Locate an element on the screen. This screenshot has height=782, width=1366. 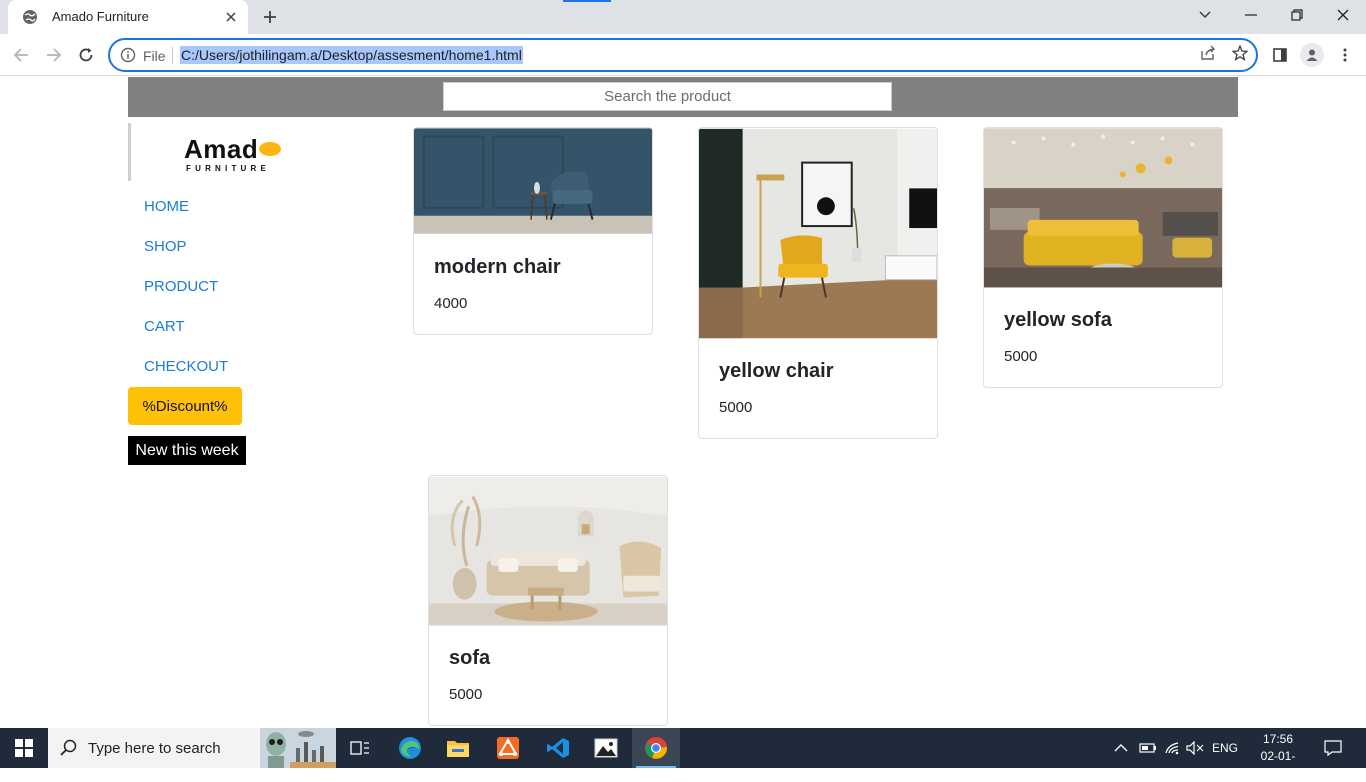
file-explorer-icon is located at coordinates (458, 748).